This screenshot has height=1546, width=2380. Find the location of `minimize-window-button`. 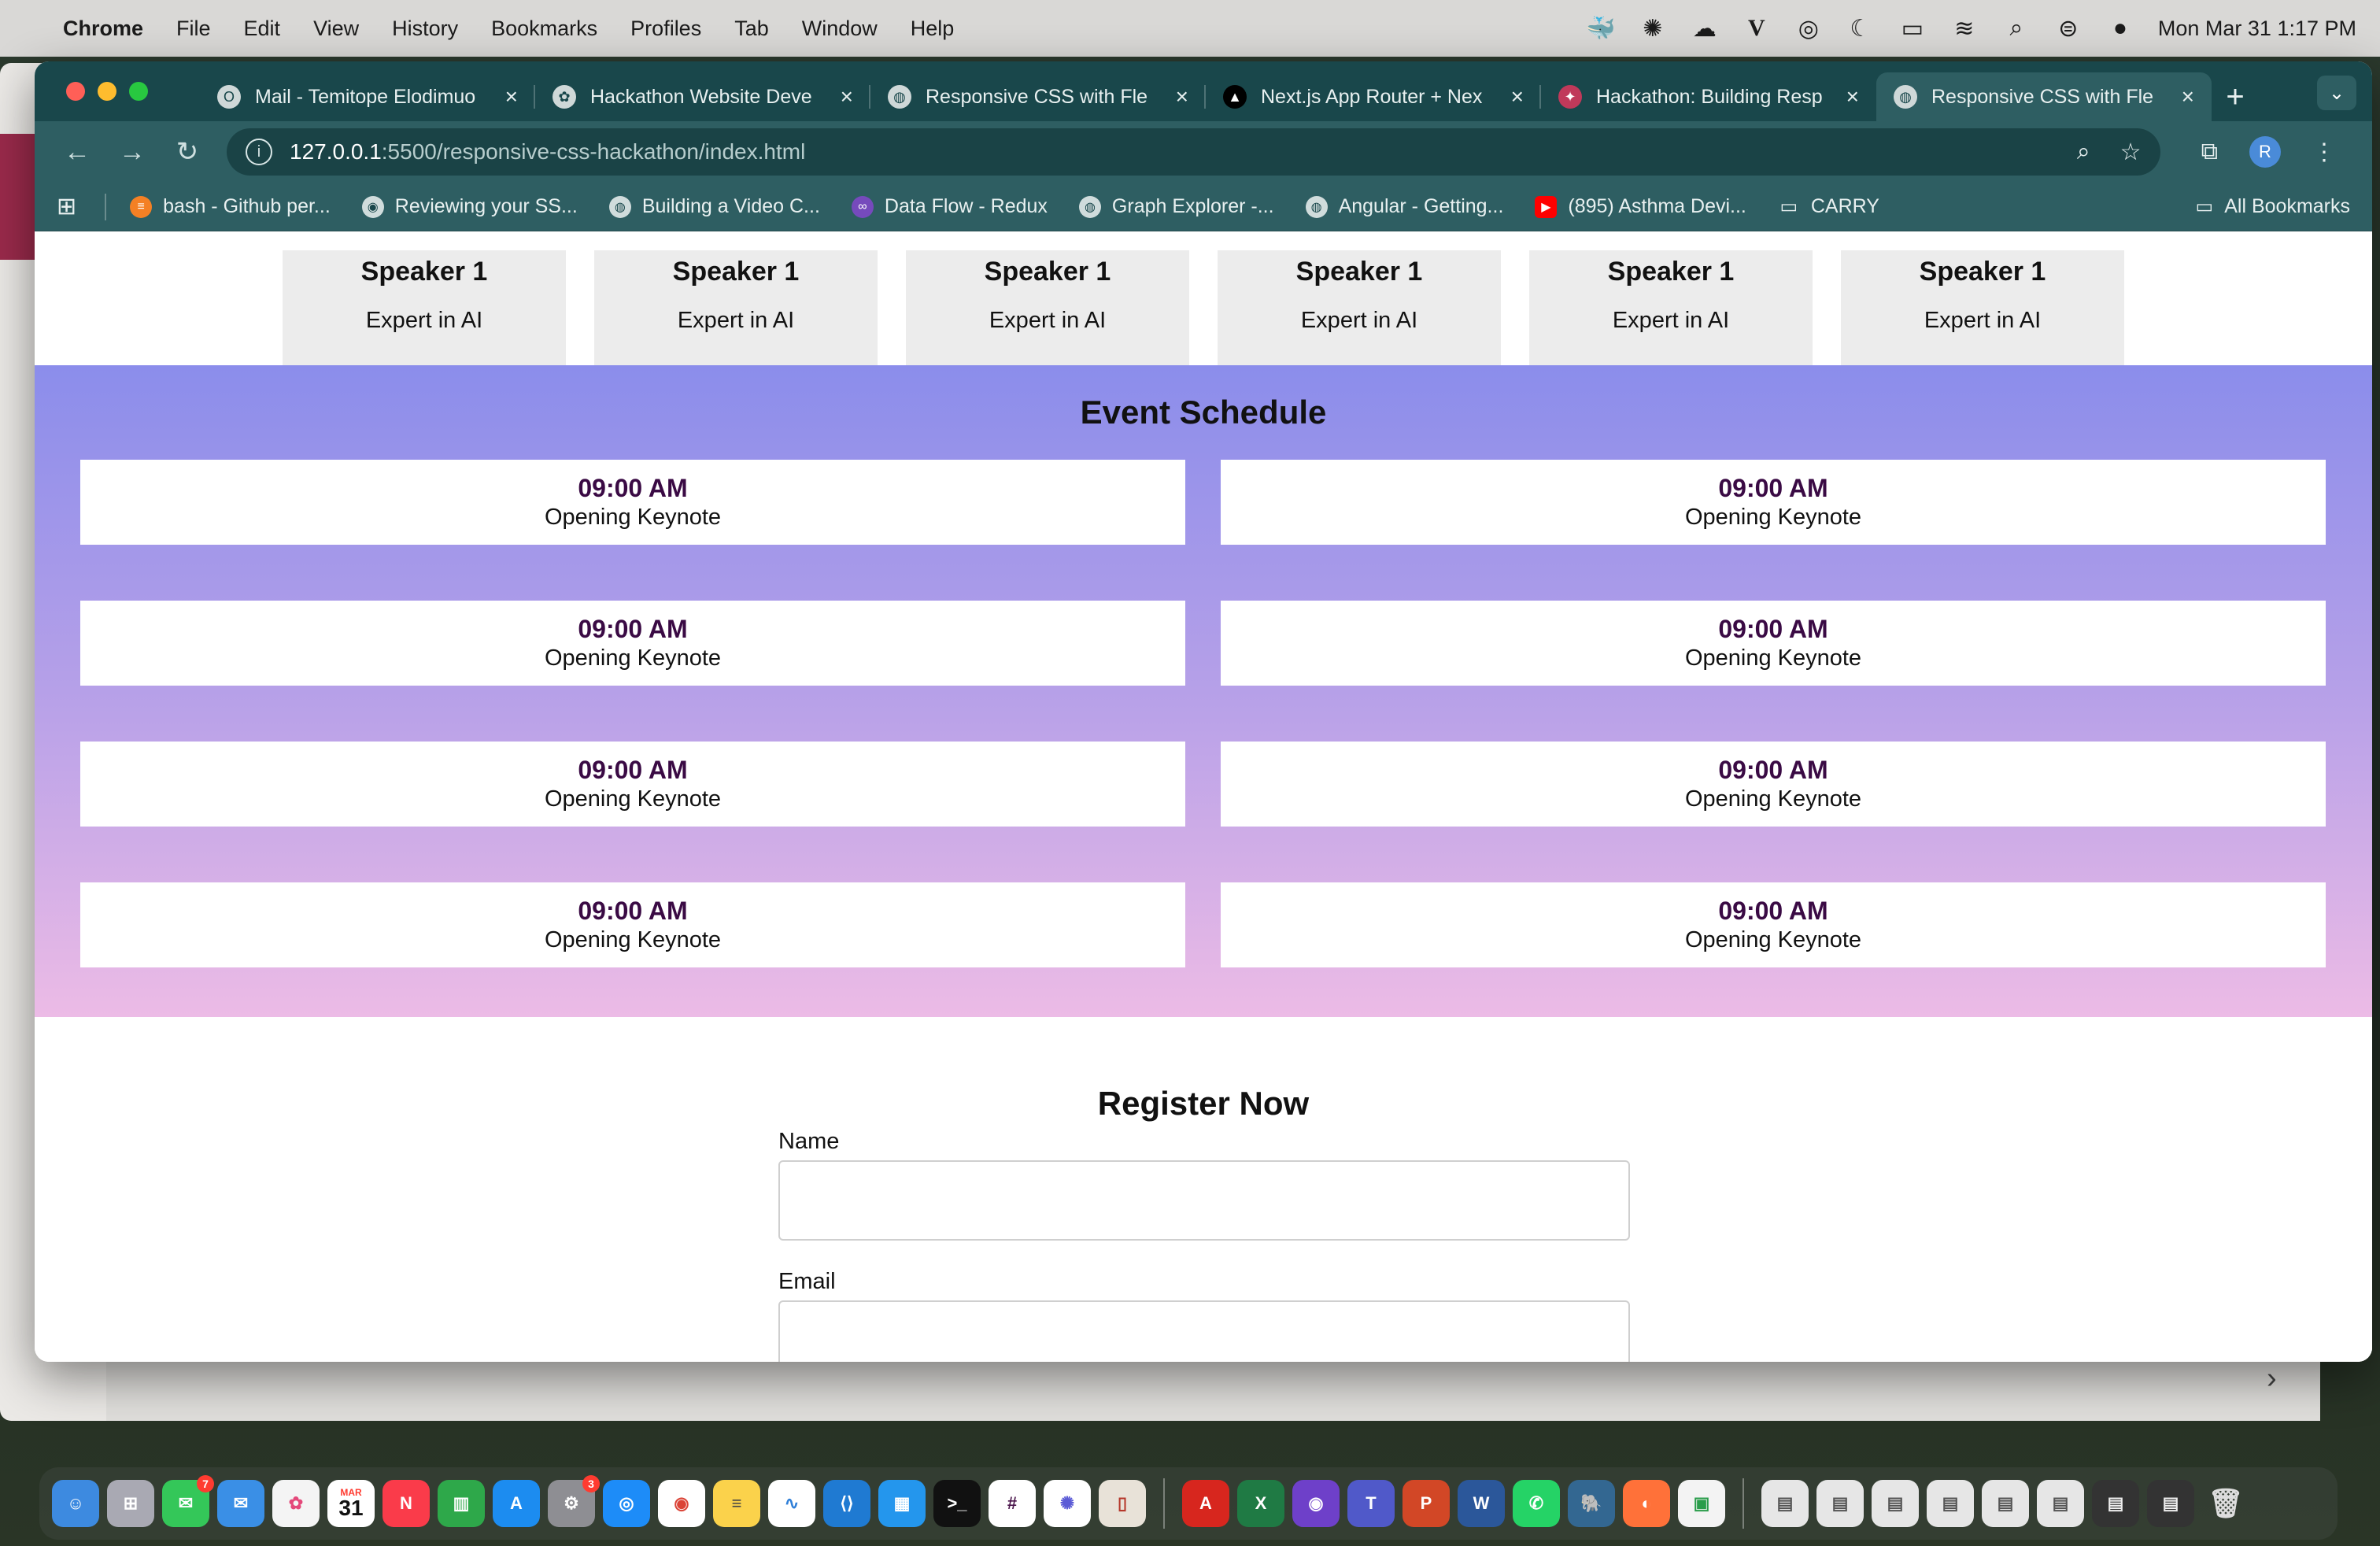

minimize-window-button is located at coordinates (107, 91).